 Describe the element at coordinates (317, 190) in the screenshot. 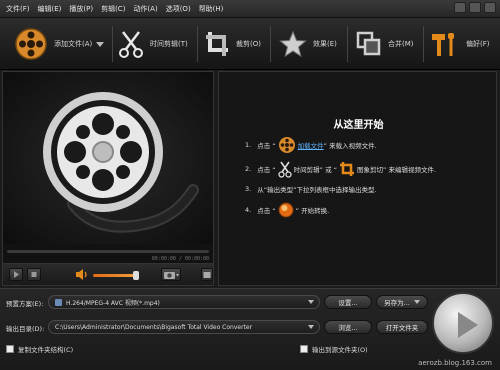

I see `step-3-text: 从“输出类型”下拉列表框中选择输出类型.` at that location.